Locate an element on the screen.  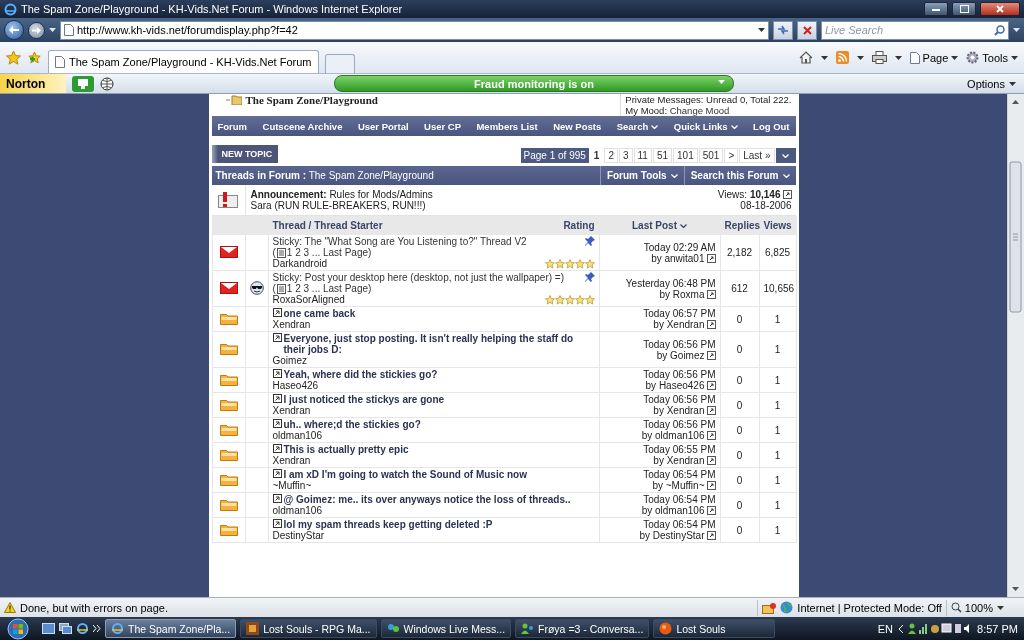
nav-link: Members List is located at coordinates (507, 126).